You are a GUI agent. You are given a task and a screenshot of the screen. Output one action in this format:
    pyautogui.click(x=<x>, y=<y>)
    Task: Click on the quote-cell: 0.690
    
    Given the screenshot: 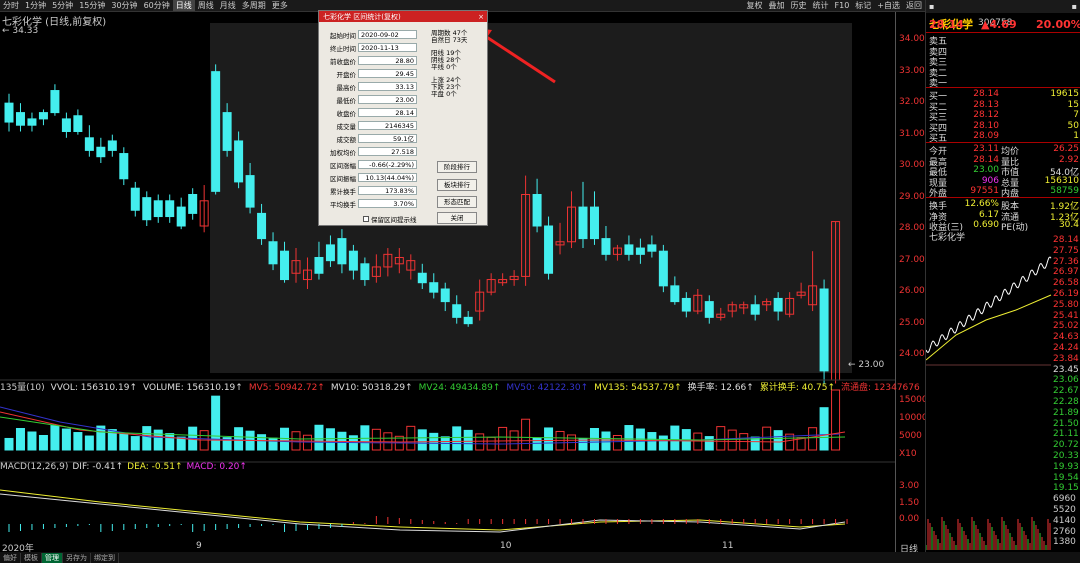 What is the action you would take?
    pyautogui.click(x=986, y=225)
    